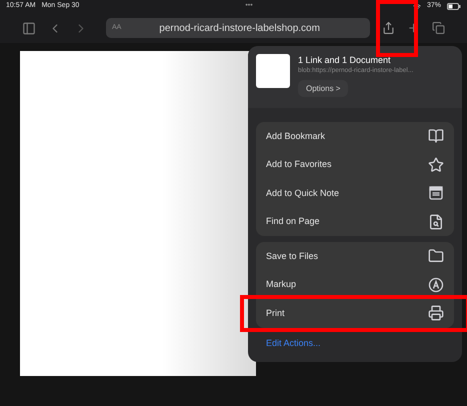 The width and height of the screenshot is (467, 406). Describe the element at coordinates (454, 6) in the screenshot. I see `battery-icon` at that location.